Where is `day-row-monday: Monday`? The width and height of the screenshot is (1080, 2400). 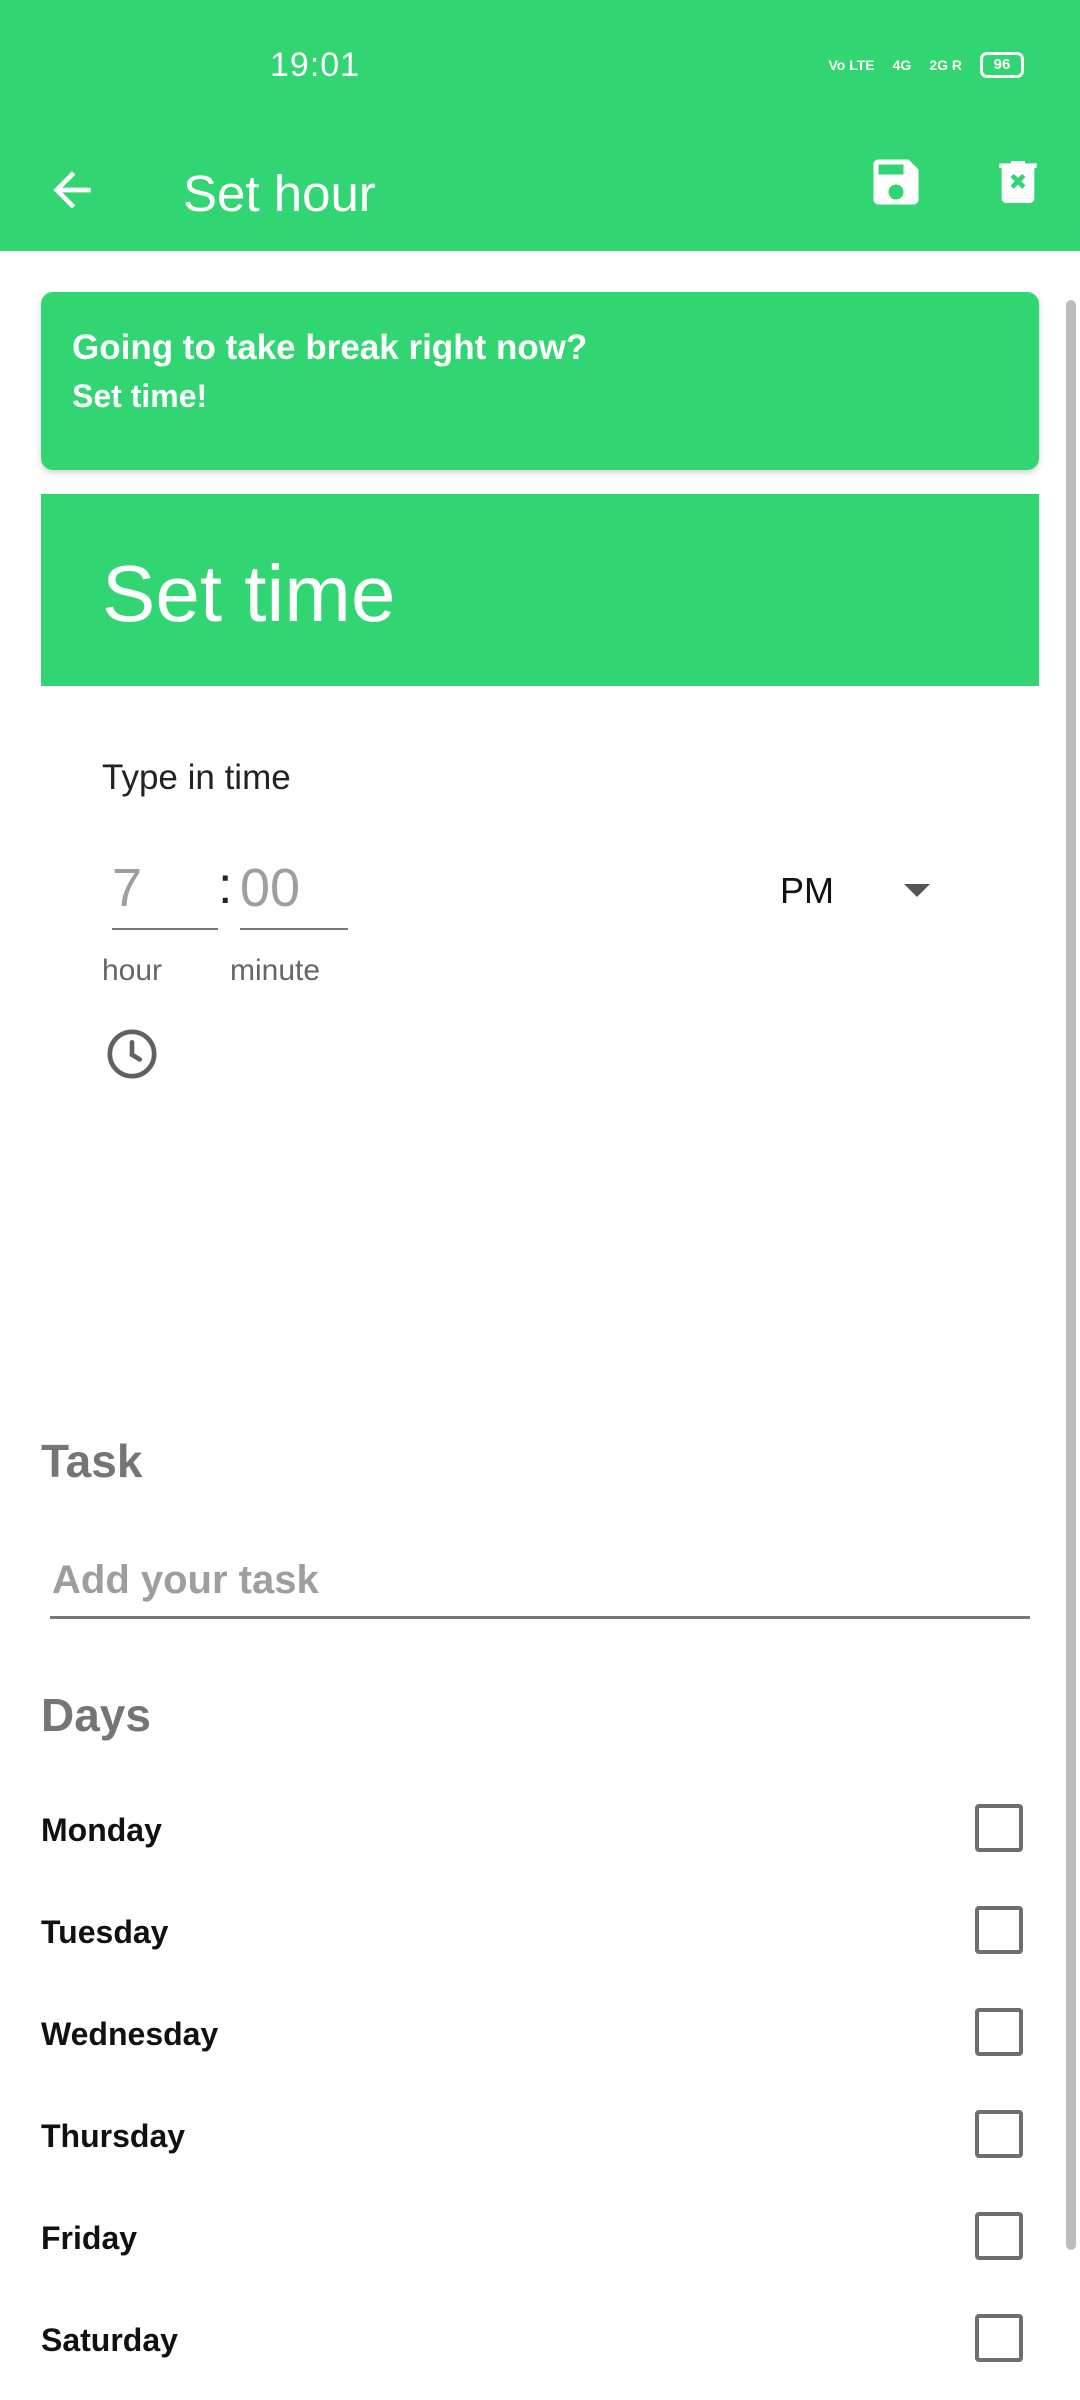 day-row-monday: Monday is located at coordinates (536, 1830).